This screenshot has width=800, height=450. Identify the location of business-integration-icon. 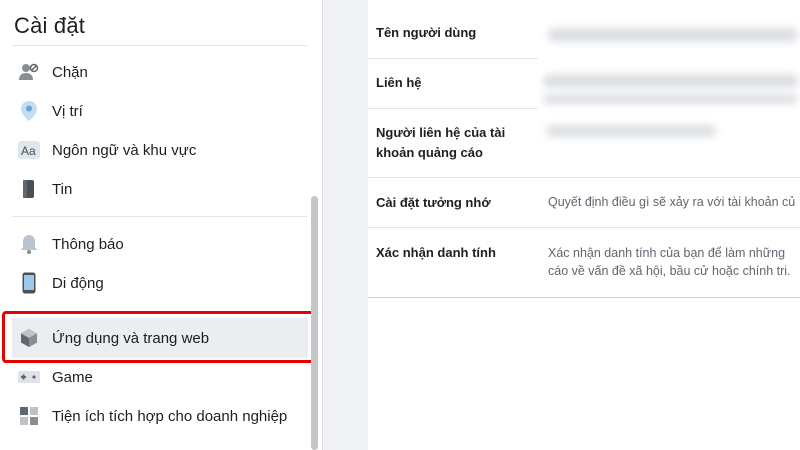
(29, 416).